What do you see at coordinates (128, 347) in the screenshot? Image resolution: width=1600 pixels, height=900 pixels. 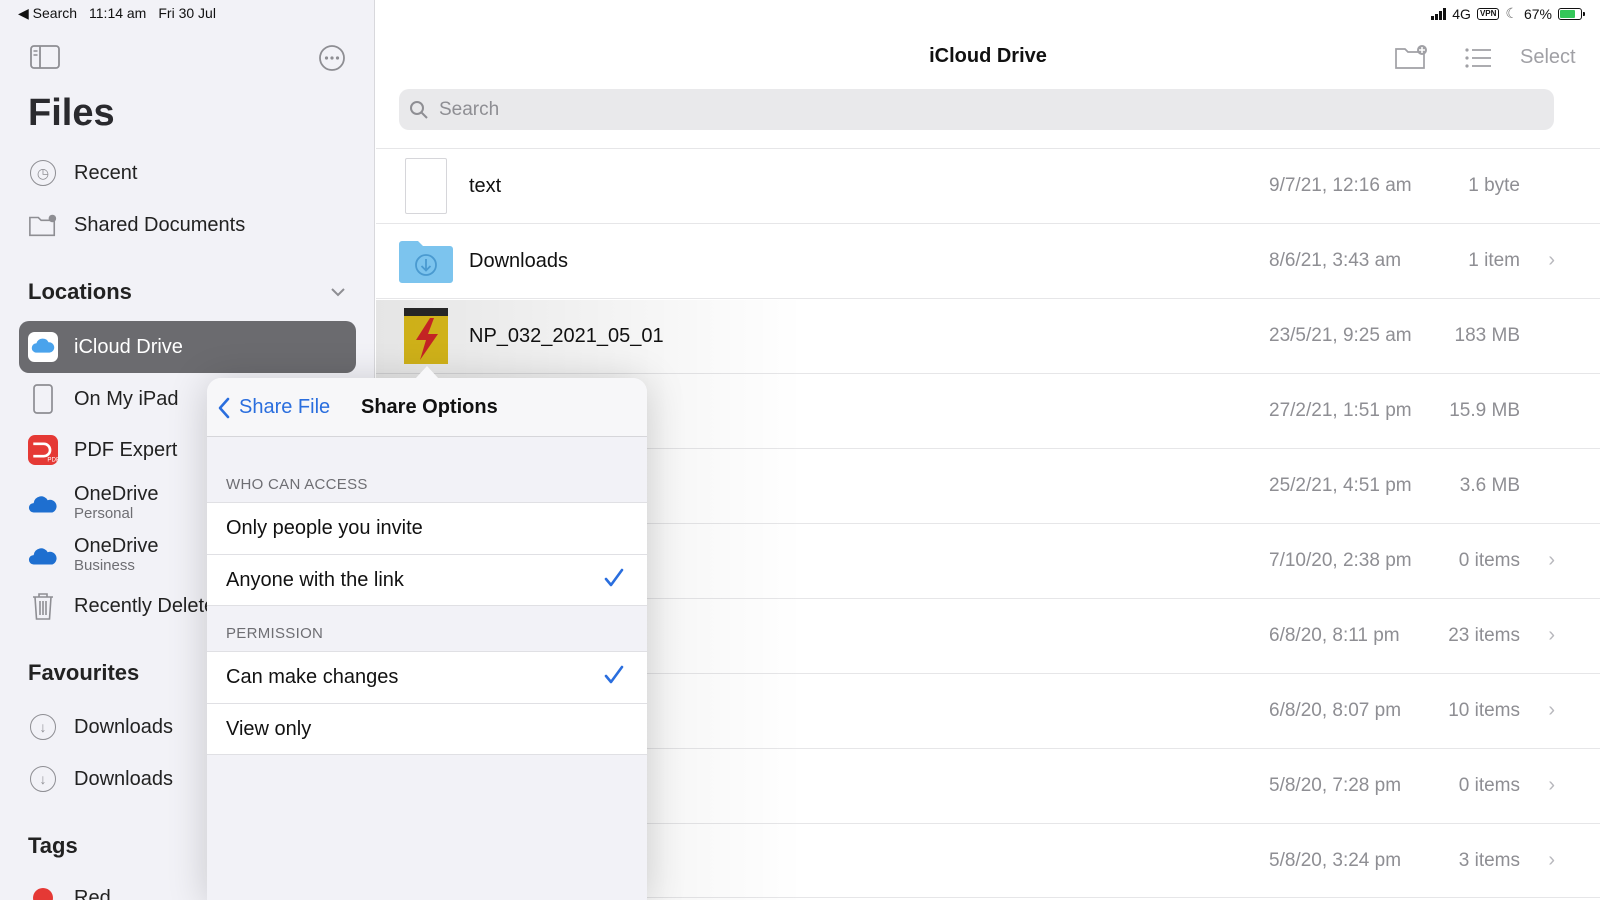 I see `sidebar-item-label: iCloud Drive` at bounding box center [128, 347].